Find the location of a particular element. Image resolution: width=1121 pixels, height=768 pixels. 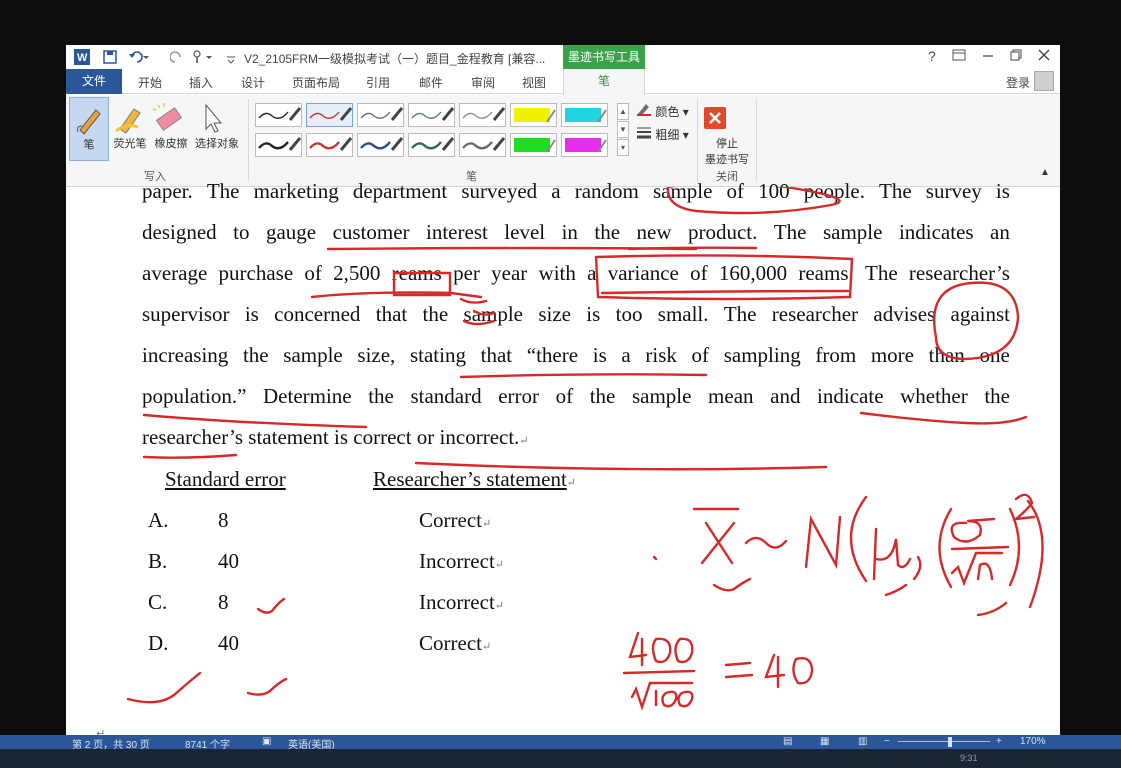

customize-qat-icon is located at coordinates (231, 57).